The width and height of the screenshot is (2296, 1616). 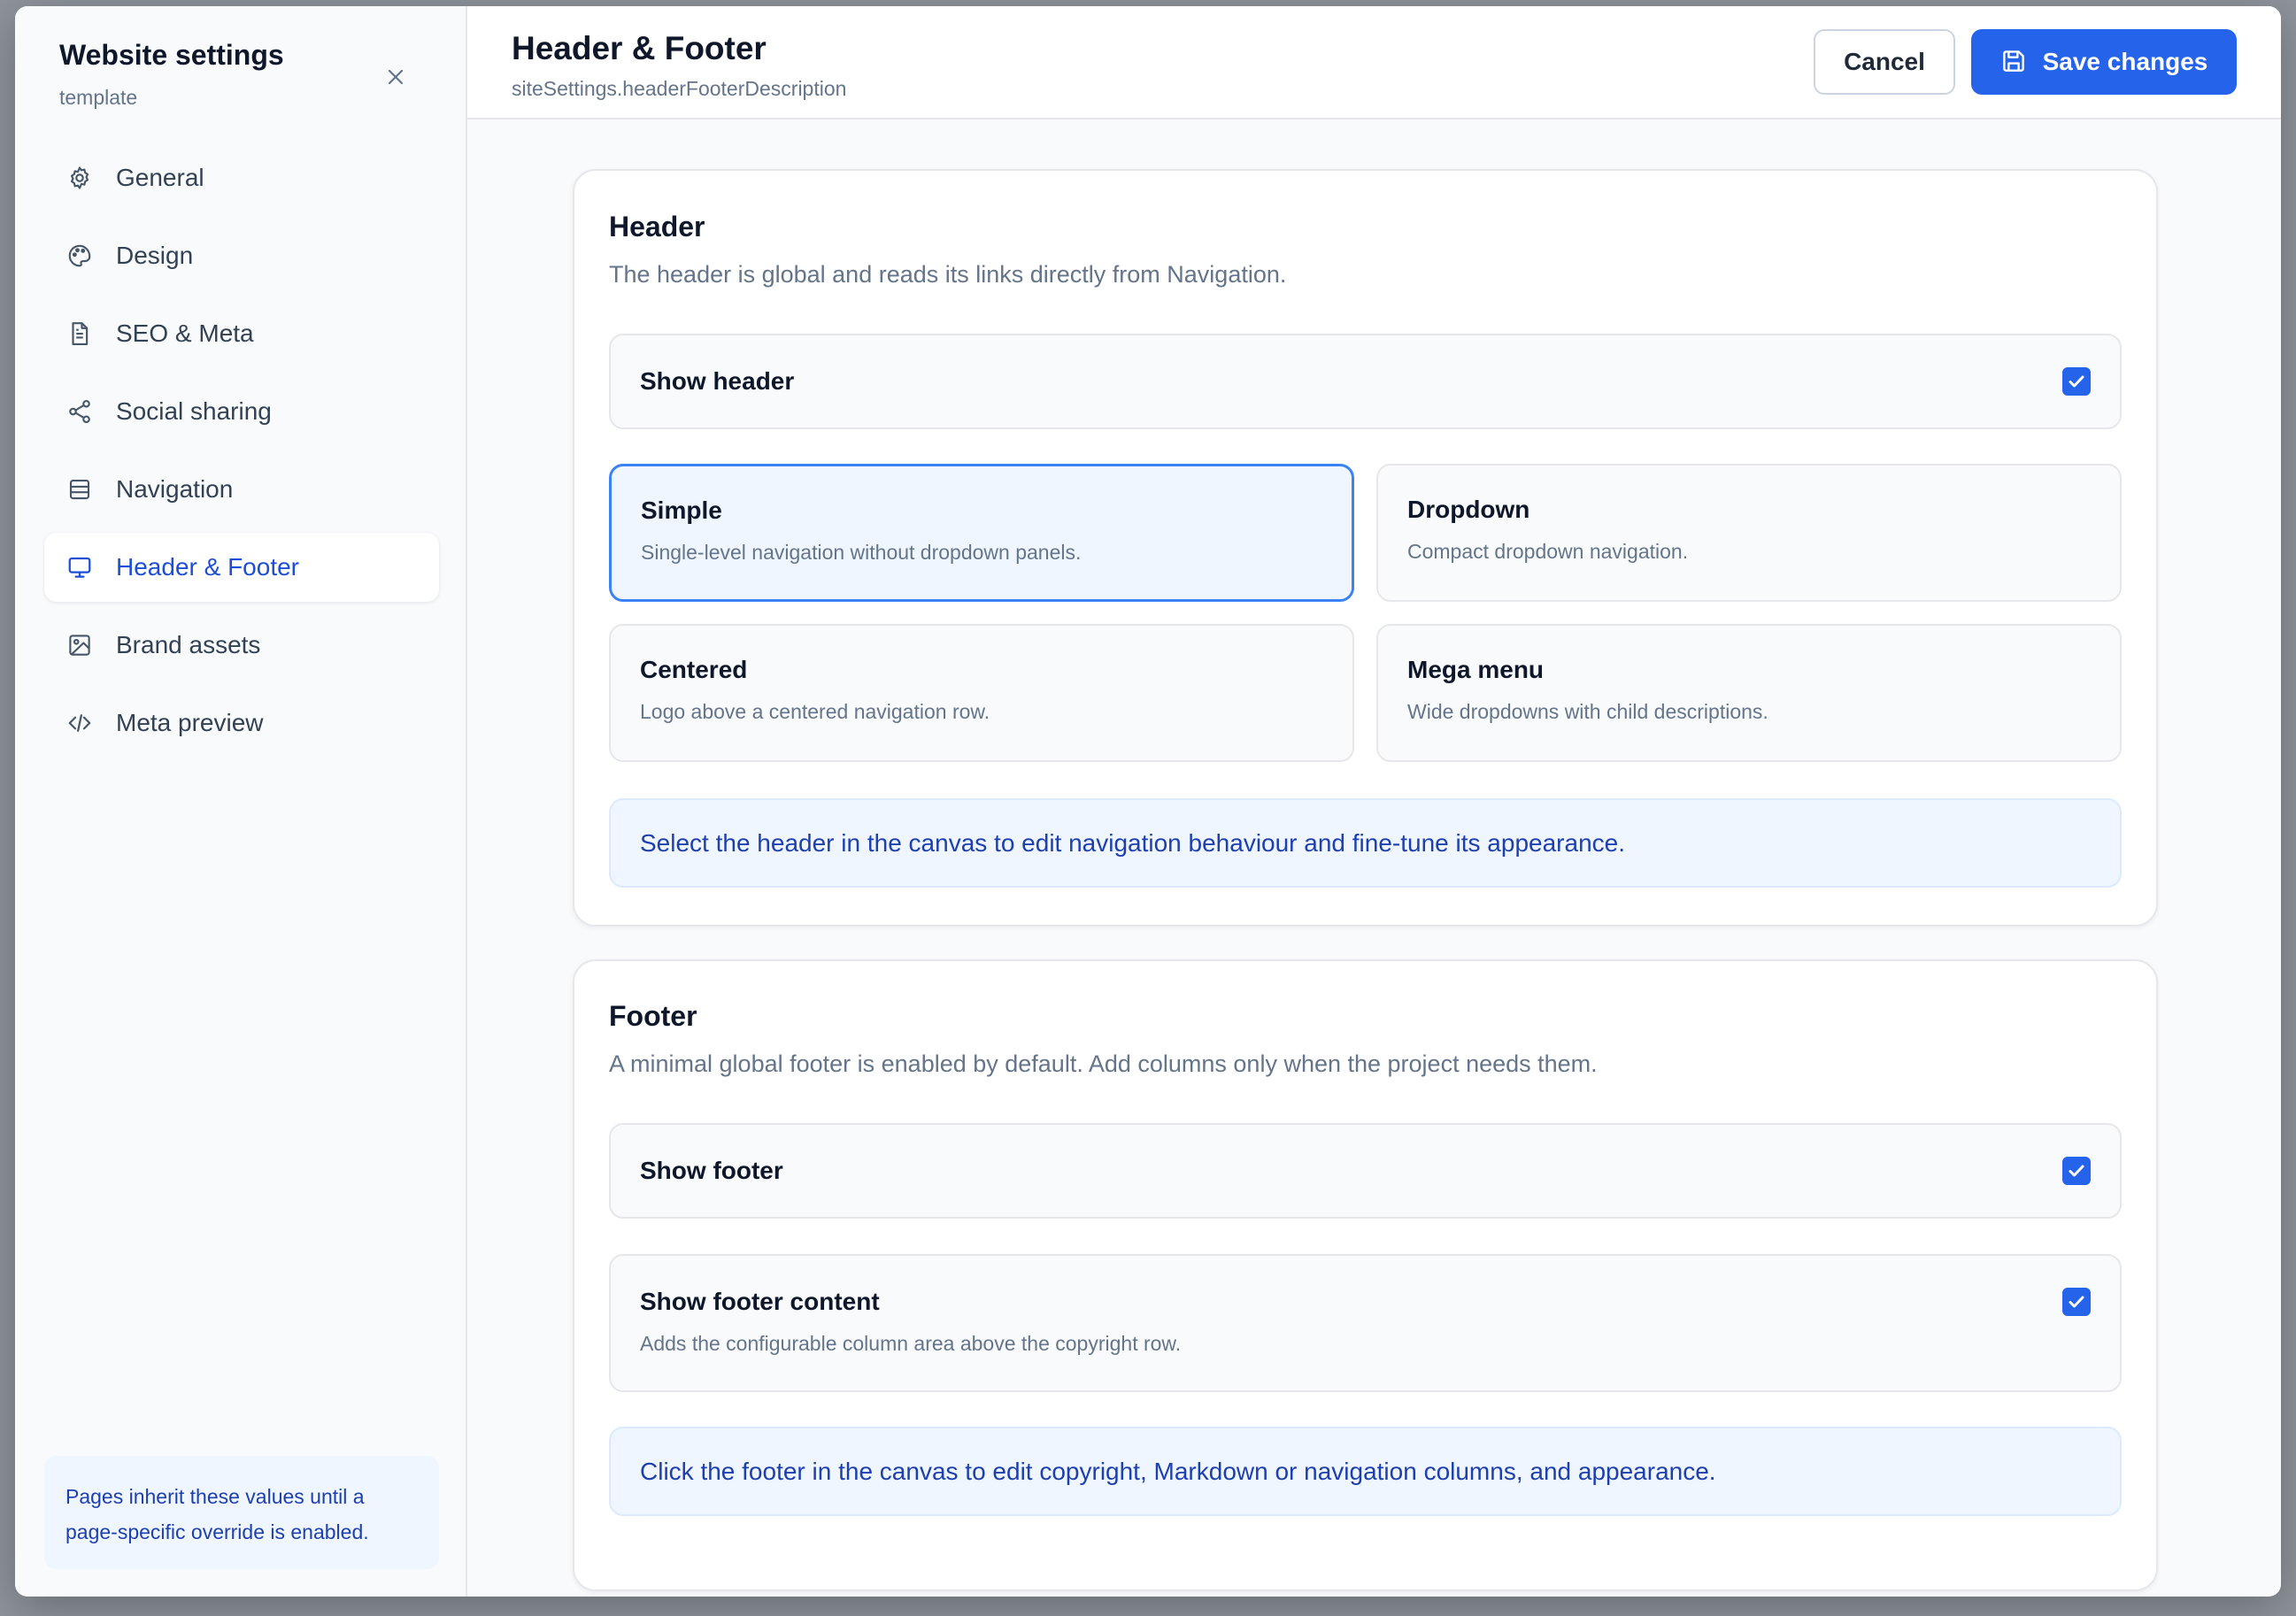 I want to click on sidebar-item-header-footer: Header & Footer, so click(x=241, y=567).